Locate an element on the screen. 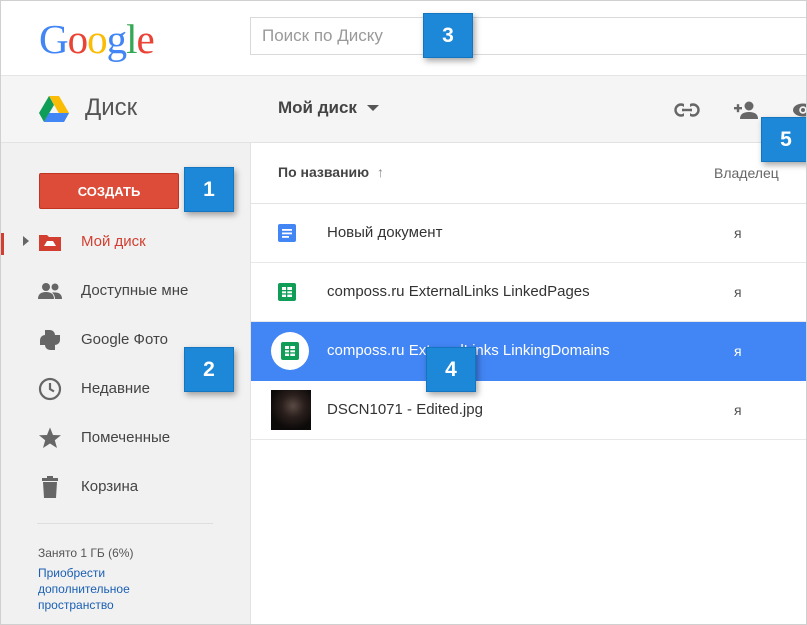  clock-icon is located at coordinates (50, 389).